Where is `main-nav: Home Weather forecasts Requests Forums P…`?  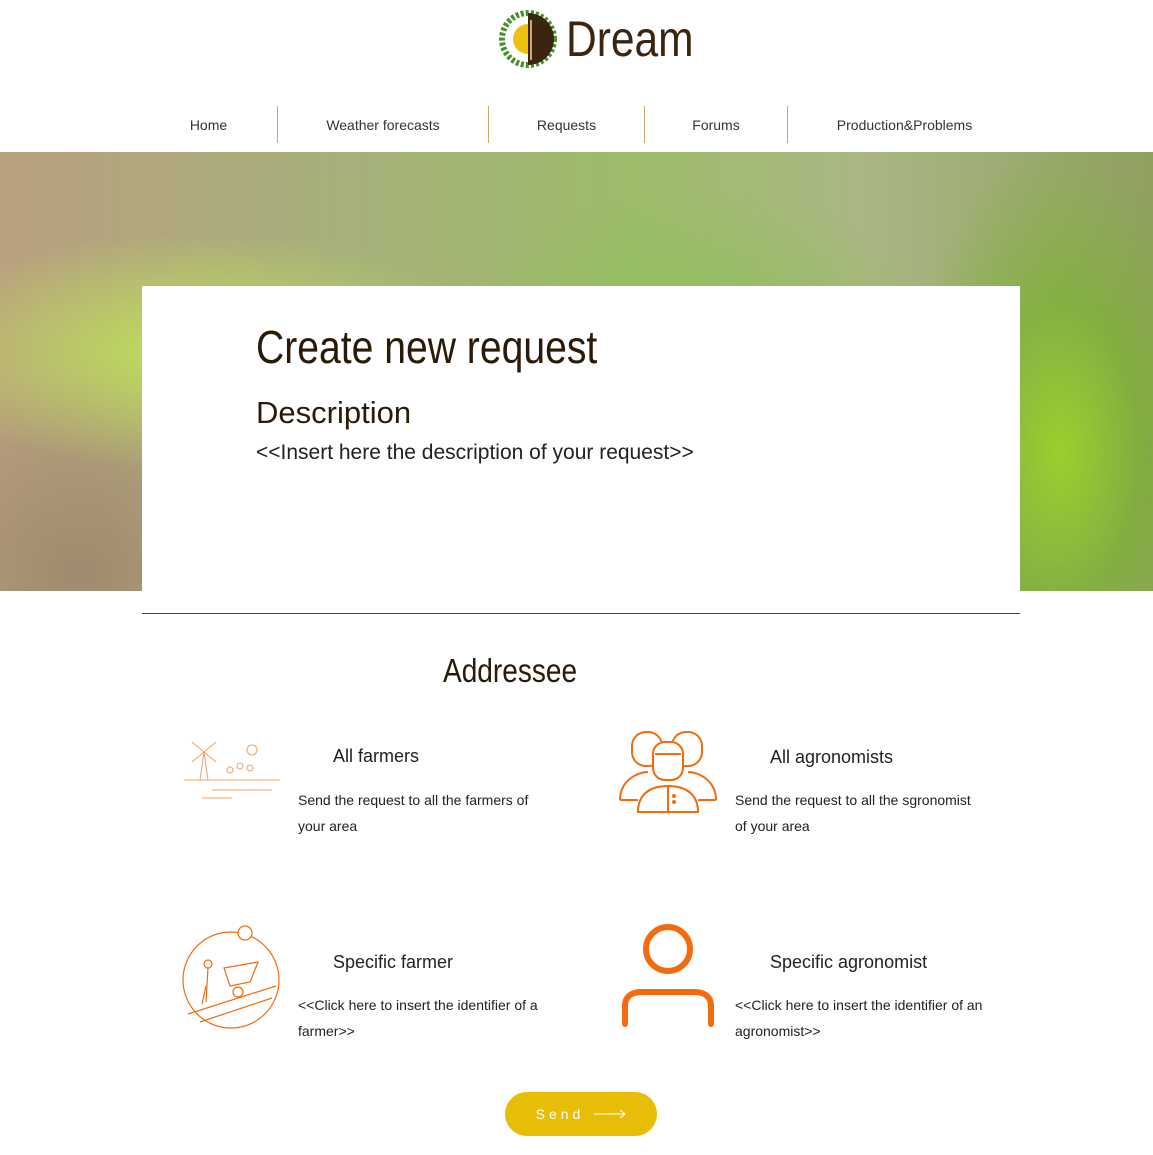 main-nav: Home Weather forecasts Requests Forums P… is located at coordinates (580, 124).